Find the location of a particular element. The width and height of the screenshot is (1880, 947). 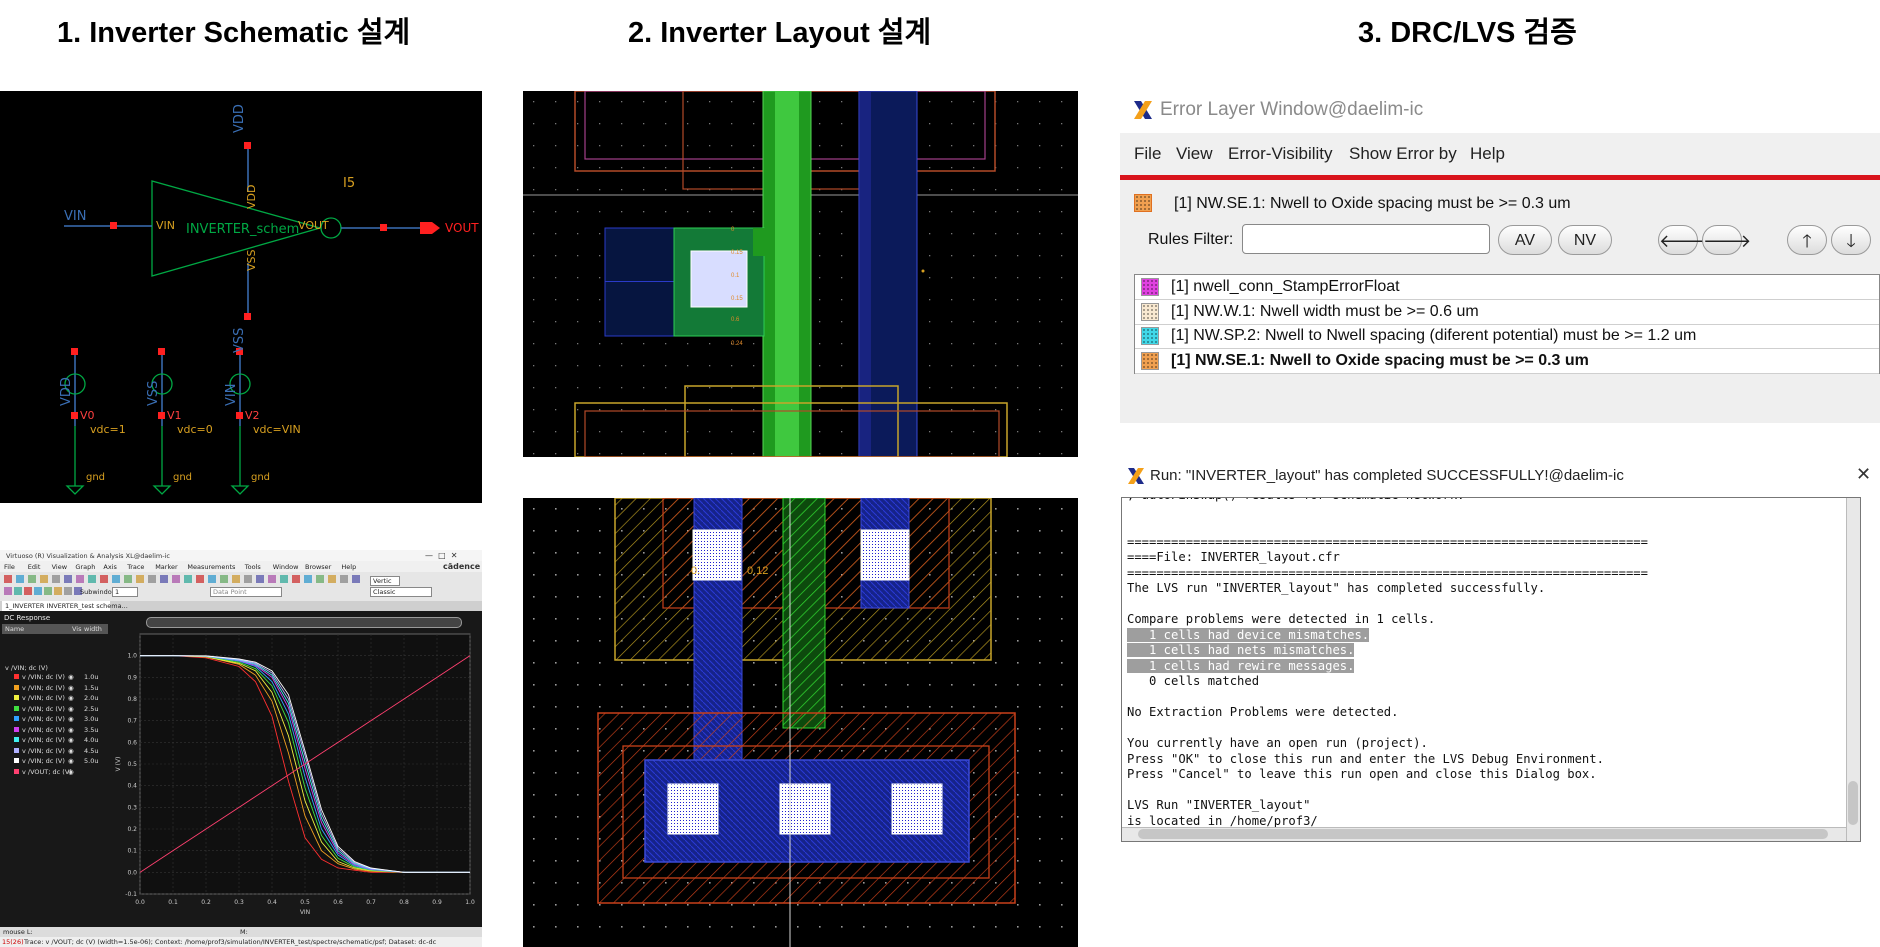

overview-scroll is located at coordinates (304, 622).